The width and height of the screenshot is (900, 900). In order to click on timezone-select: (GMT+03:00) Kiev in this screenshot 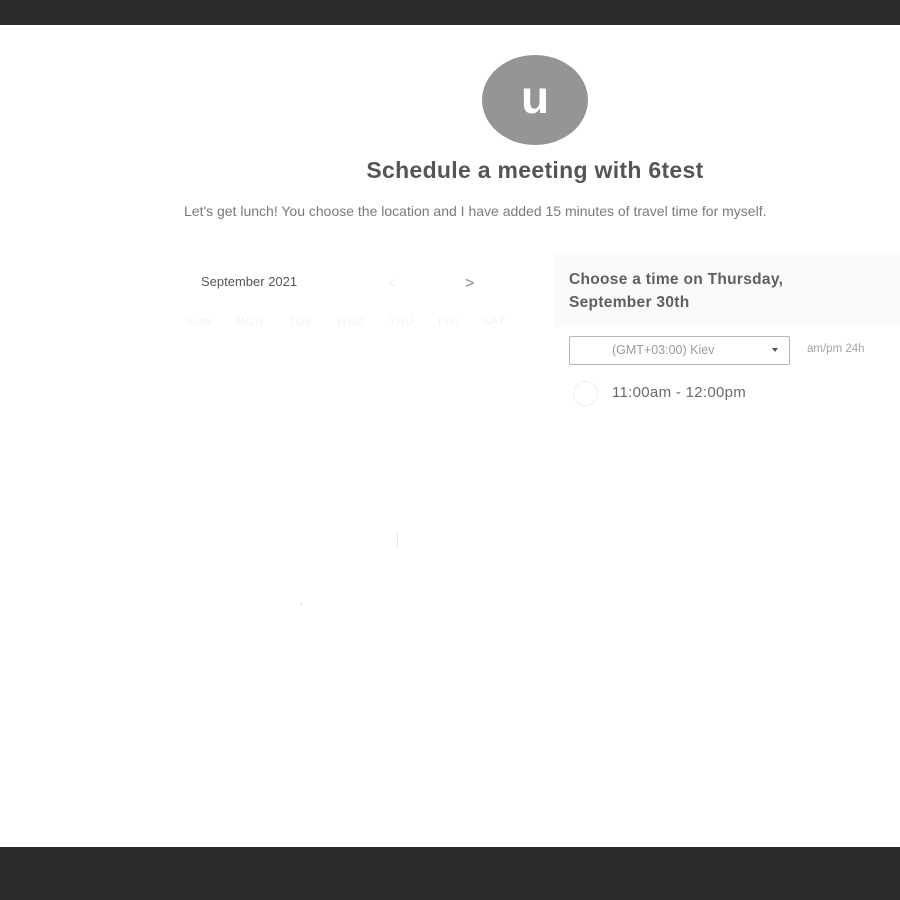, I will do `click(679, 350)`.